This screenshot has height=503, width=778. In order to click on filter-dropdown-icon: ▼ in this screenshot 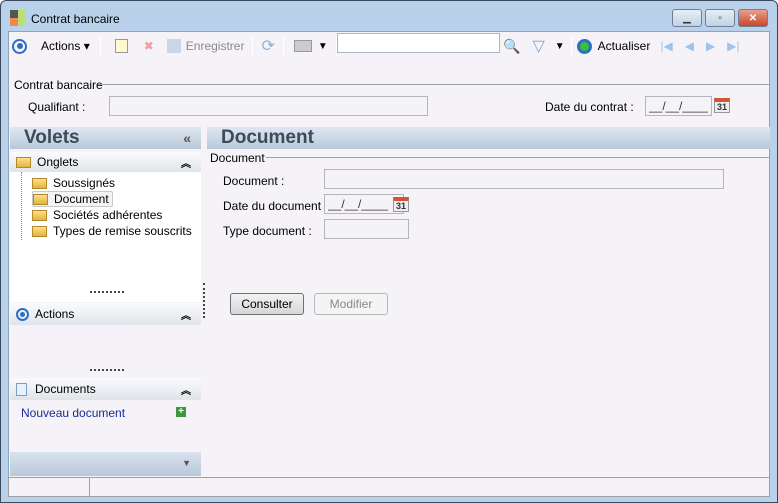, I will do `click(560, 46)`.